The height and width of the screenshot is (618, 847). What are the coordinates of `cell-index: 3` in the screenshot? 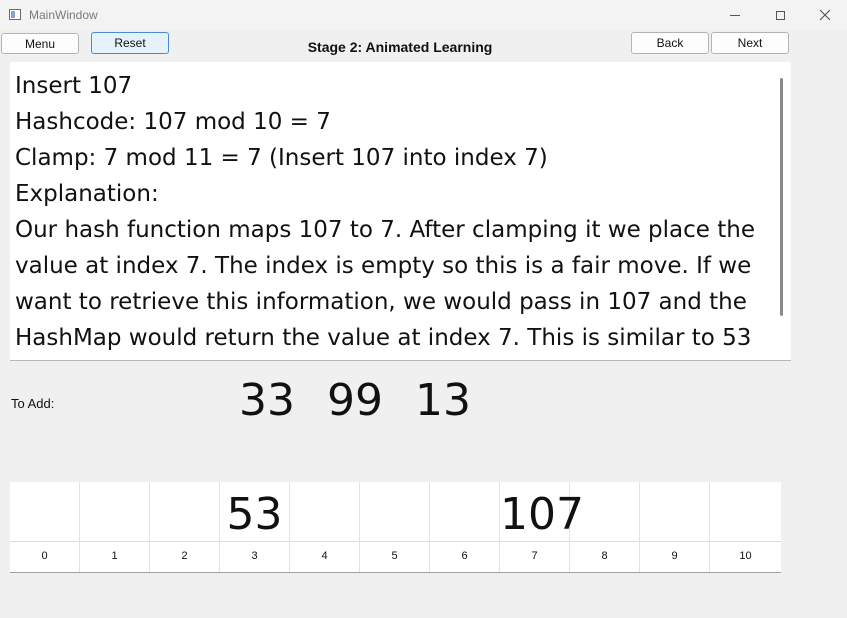 It's located at (254, 556).